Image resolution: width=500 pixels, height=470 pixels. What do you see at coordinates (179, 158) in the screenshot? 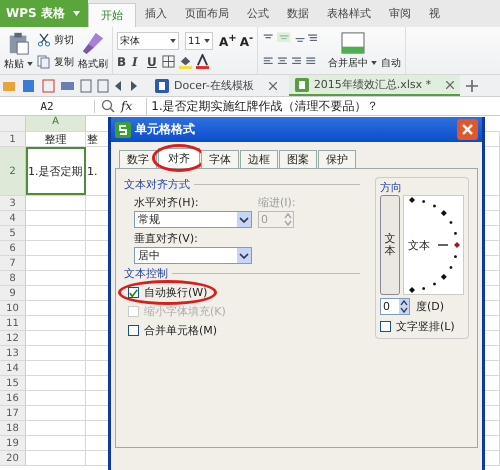
I see `dialog-tab: 对齐` at bounding box center [179, 158].